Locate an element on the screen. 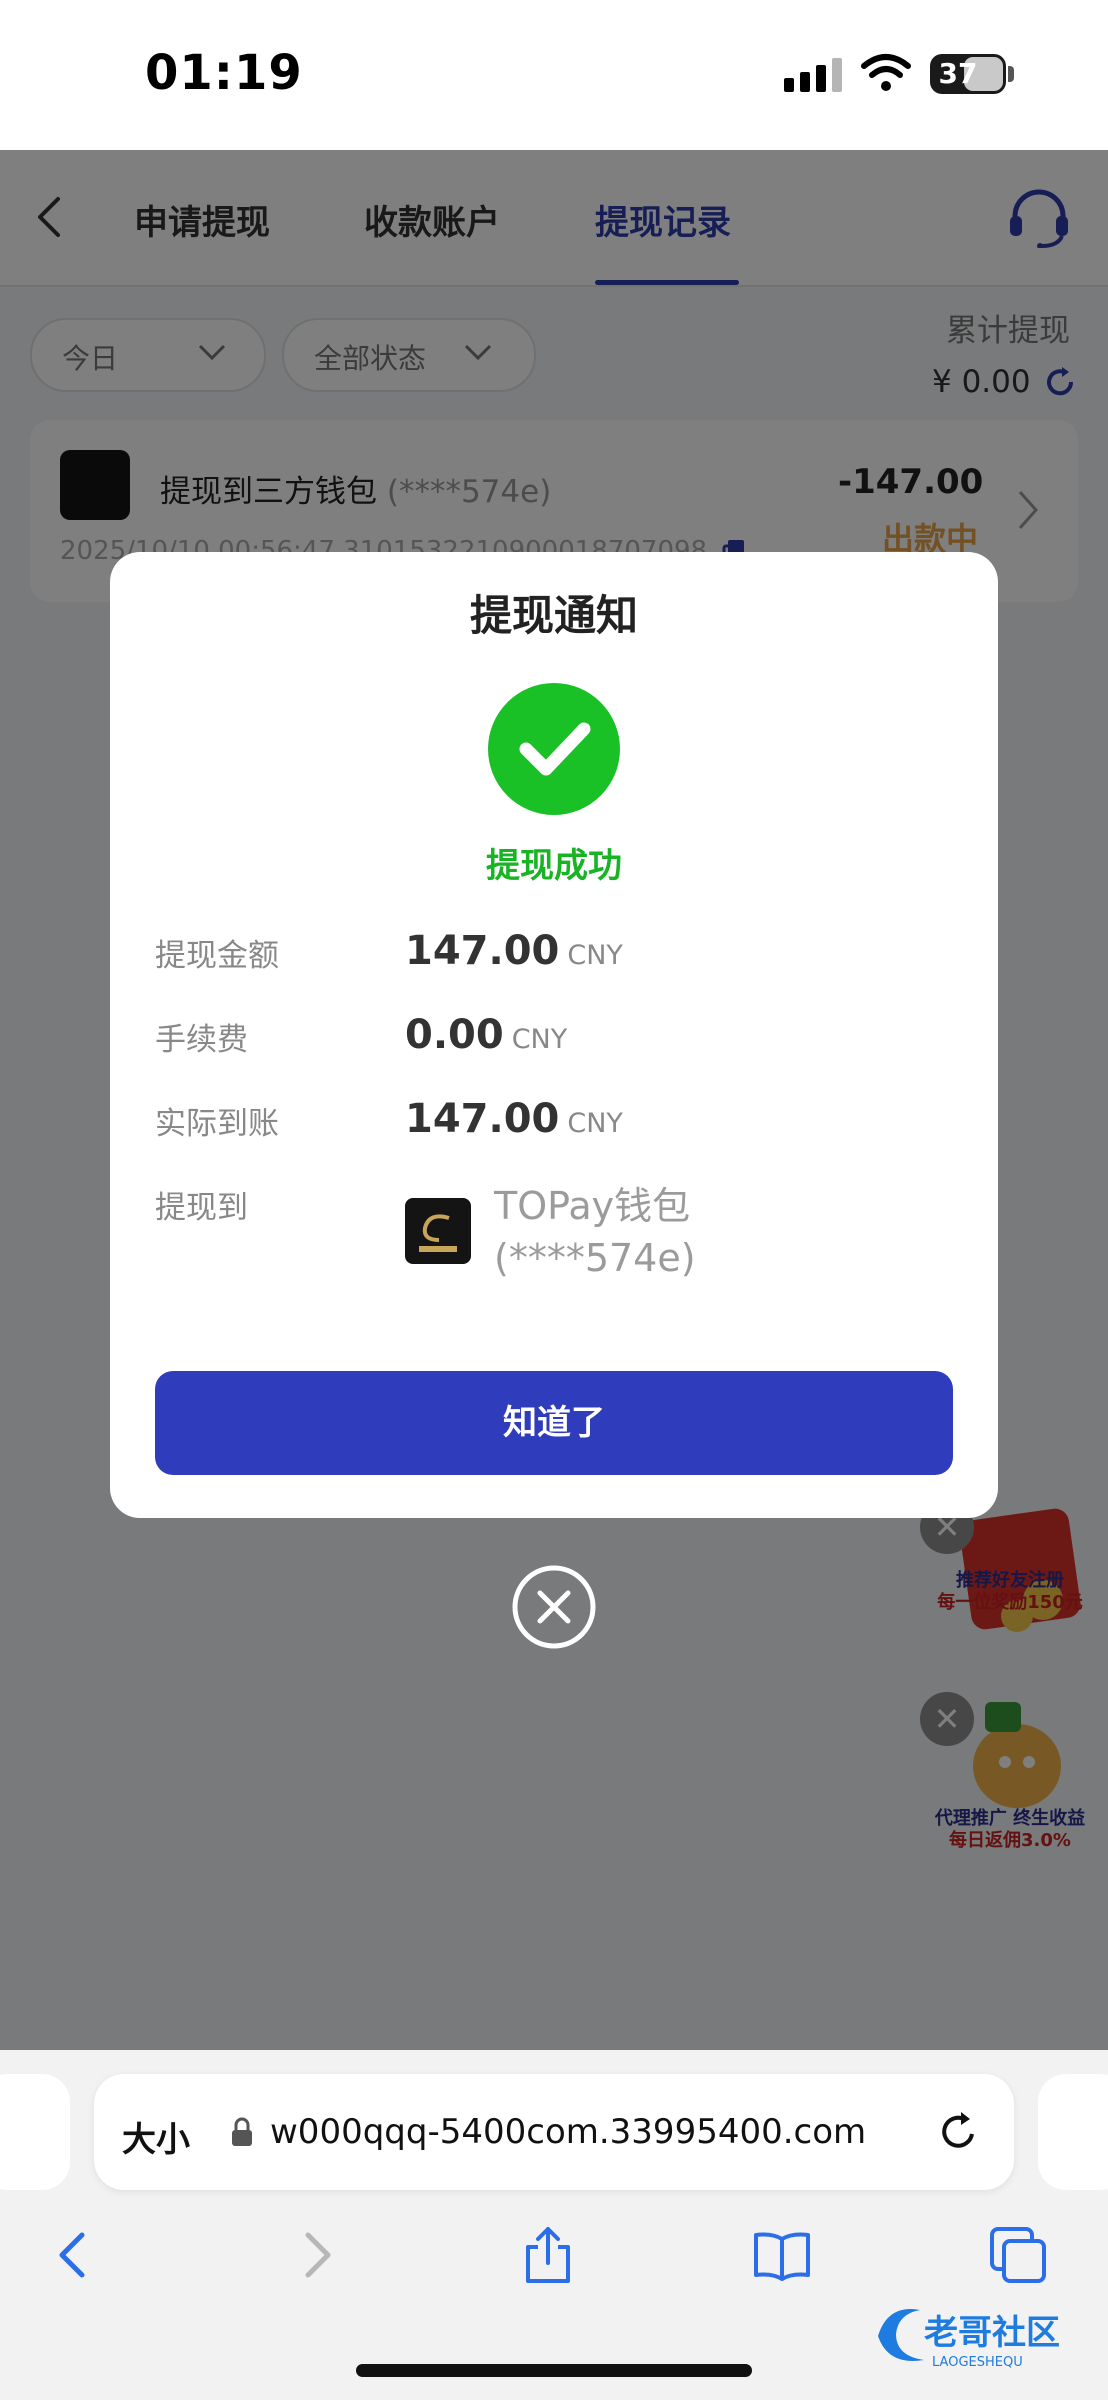  destination-wallet-name: TOPay钱包 is located at coordinates (592, 1206).